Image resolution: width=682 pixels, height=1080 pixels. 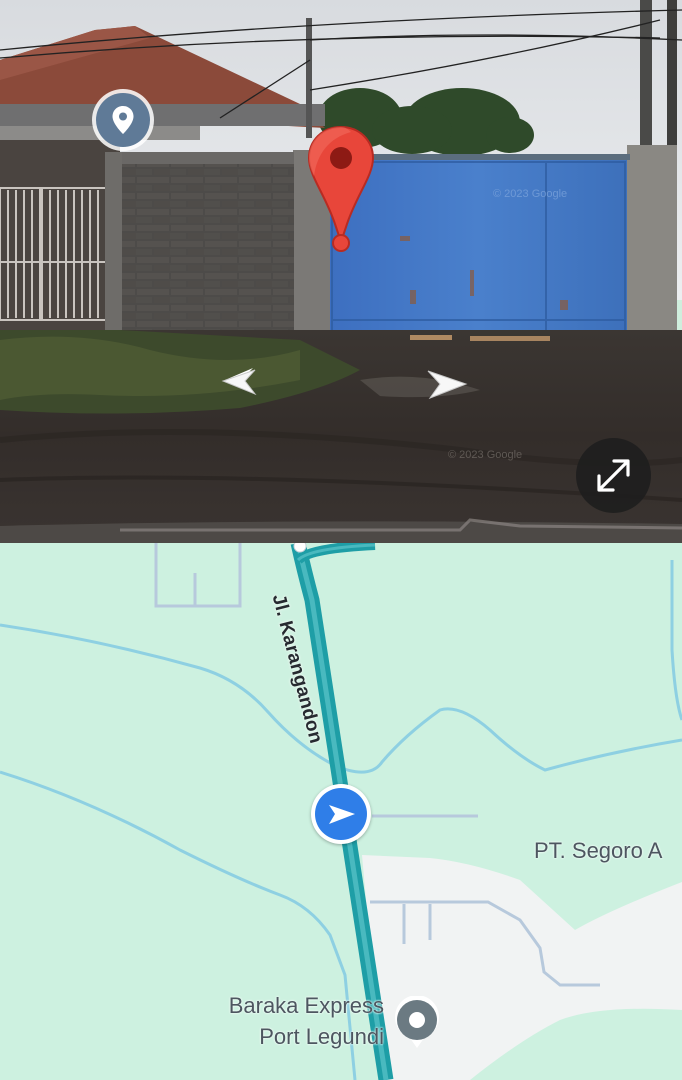 I want to click on navigation-arrow-icon, so click(x=341, y=814).